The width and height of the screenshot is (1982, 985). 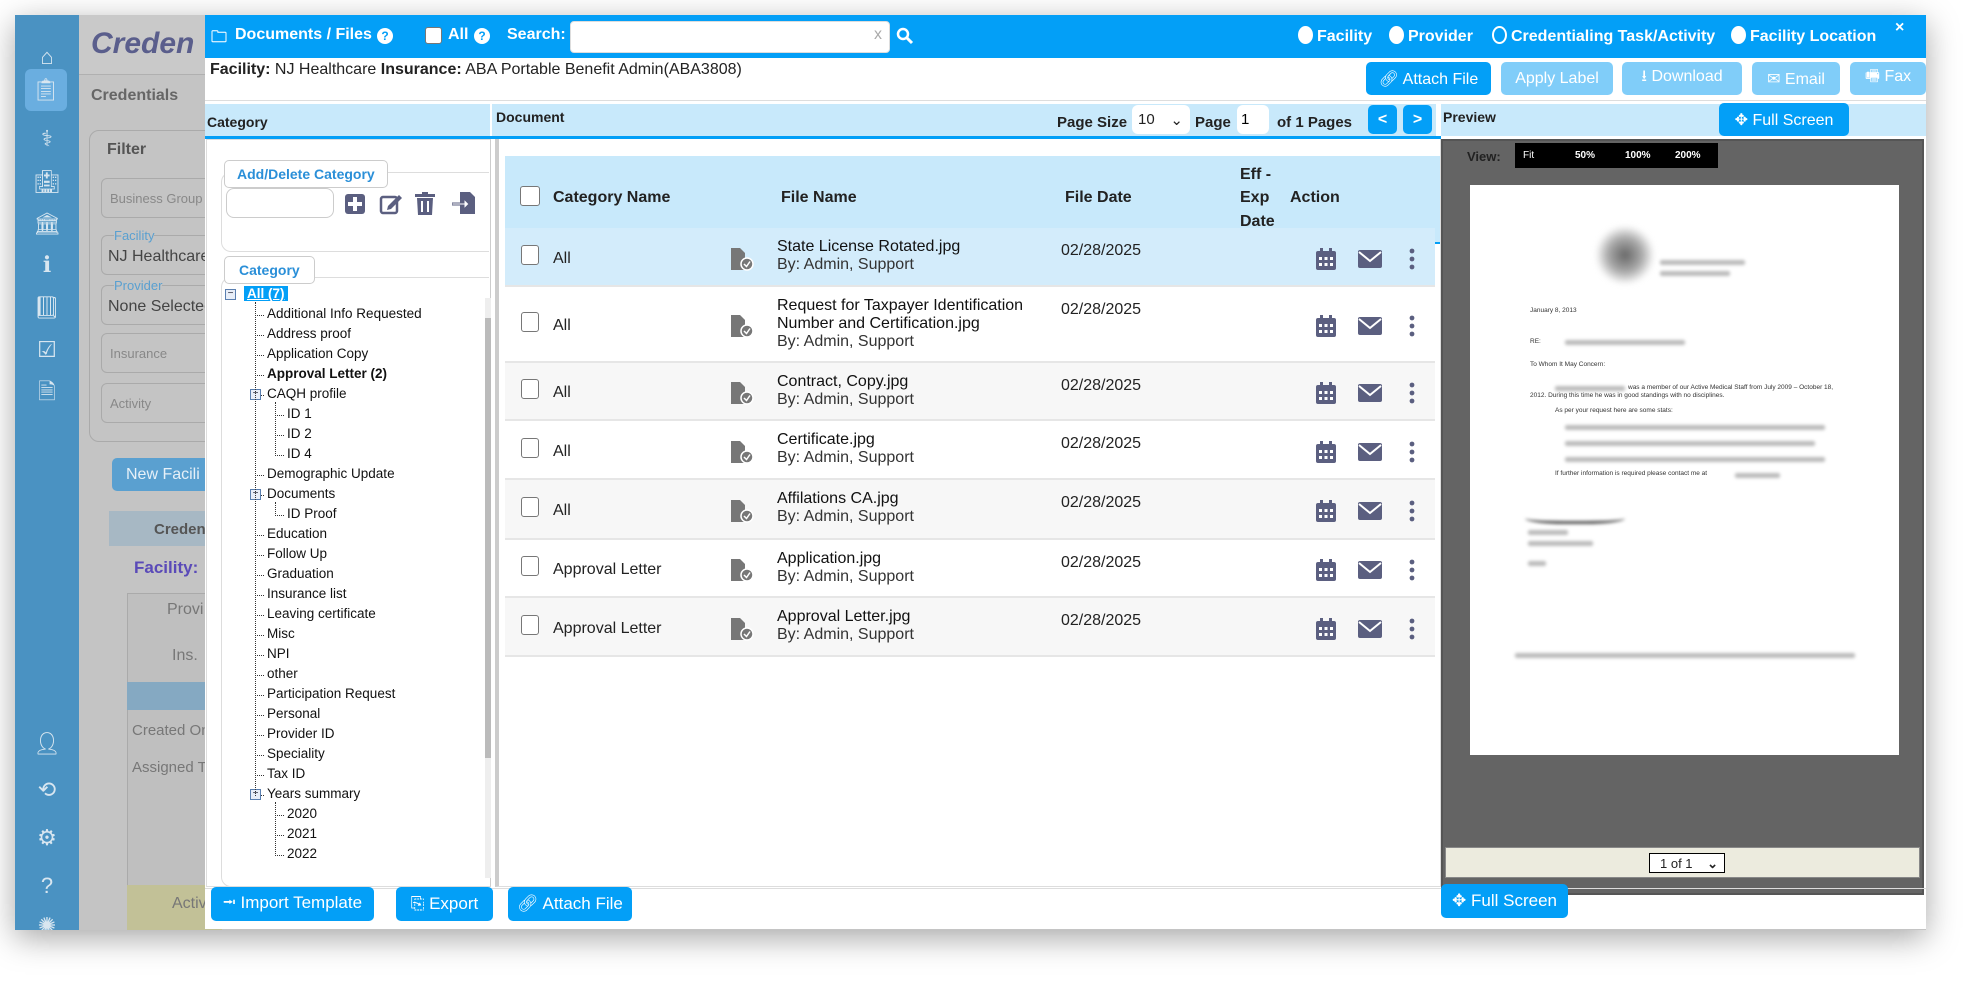 What do you see at coordinates (47, 838) in the screenshot?
I see `gear-icon: ⚙︎` at bounding box center [47, 838].